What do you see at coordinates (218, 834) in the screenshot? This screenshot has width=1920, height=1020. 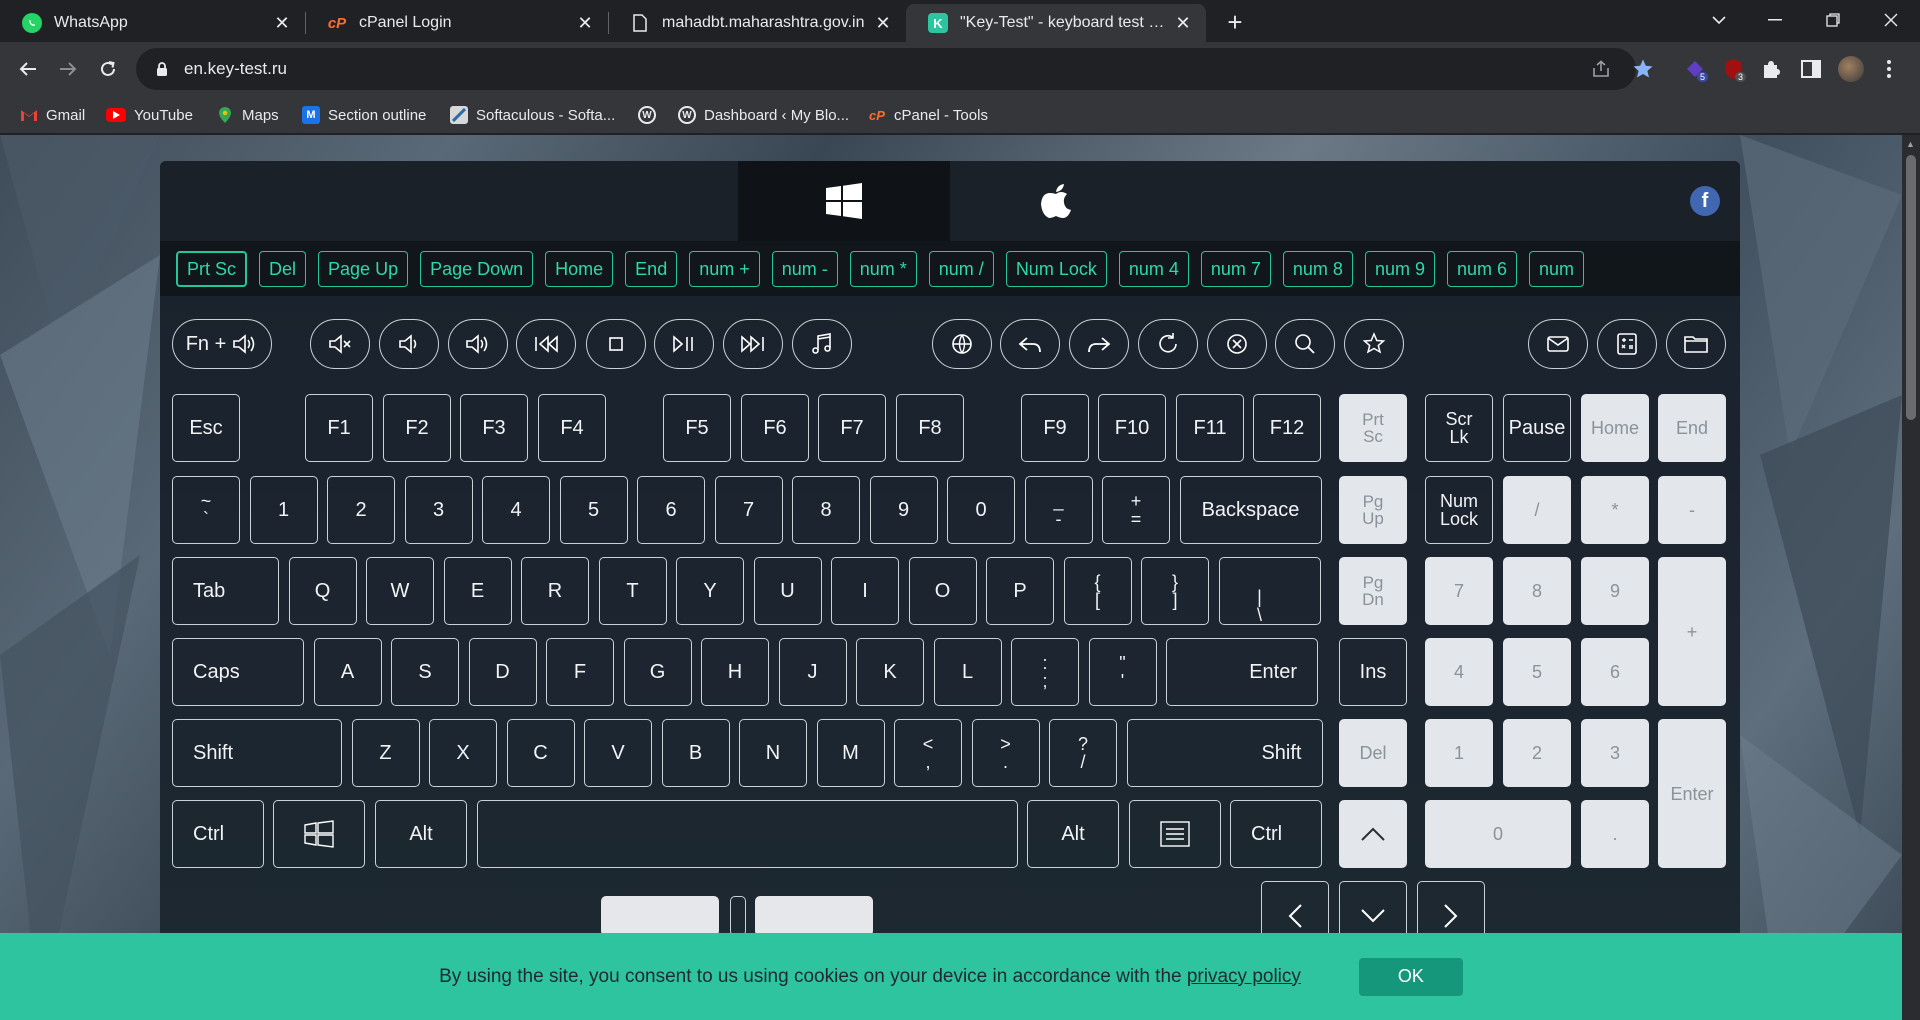 I see `key-ctrl-left: Ctrl` at bounding box center [218, 834].